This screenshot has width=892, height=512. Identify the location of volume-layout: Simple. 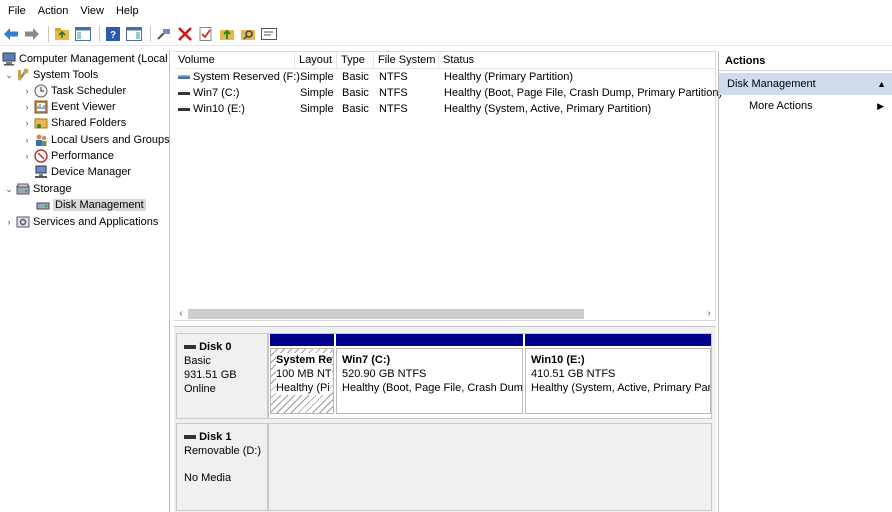
(317, 93).